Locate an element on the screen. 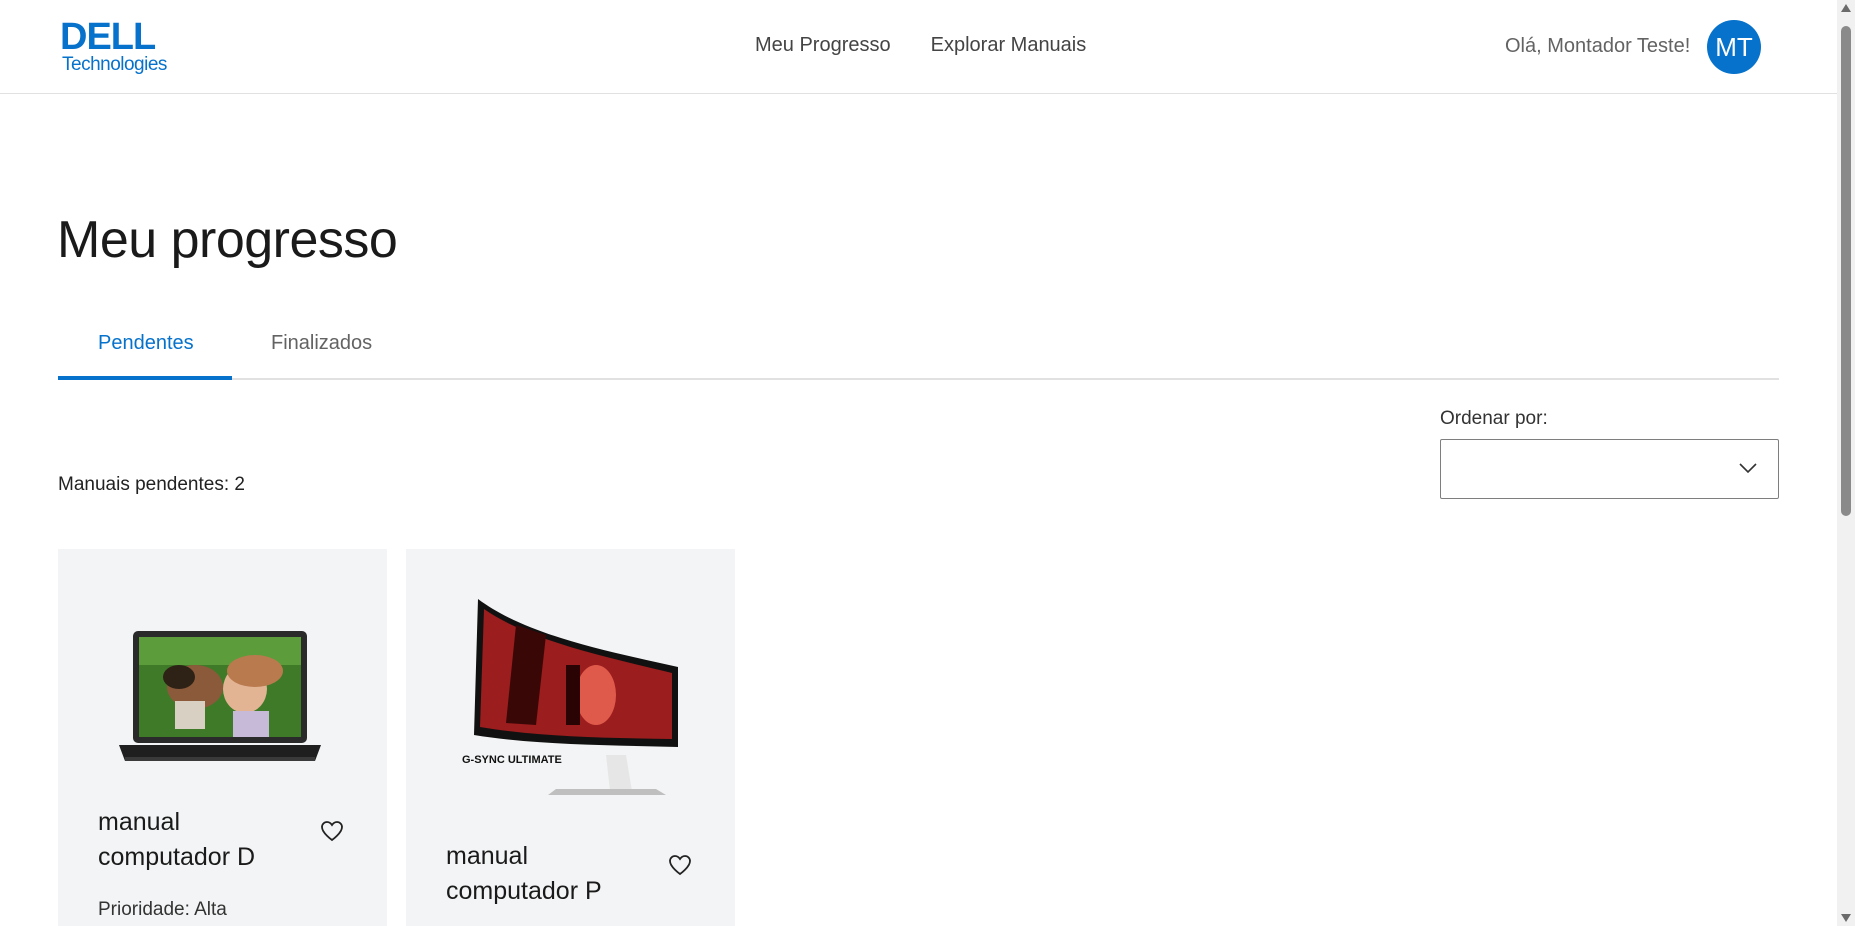  tab-finalizados: Finalizados is located at coordinates (321, 343).